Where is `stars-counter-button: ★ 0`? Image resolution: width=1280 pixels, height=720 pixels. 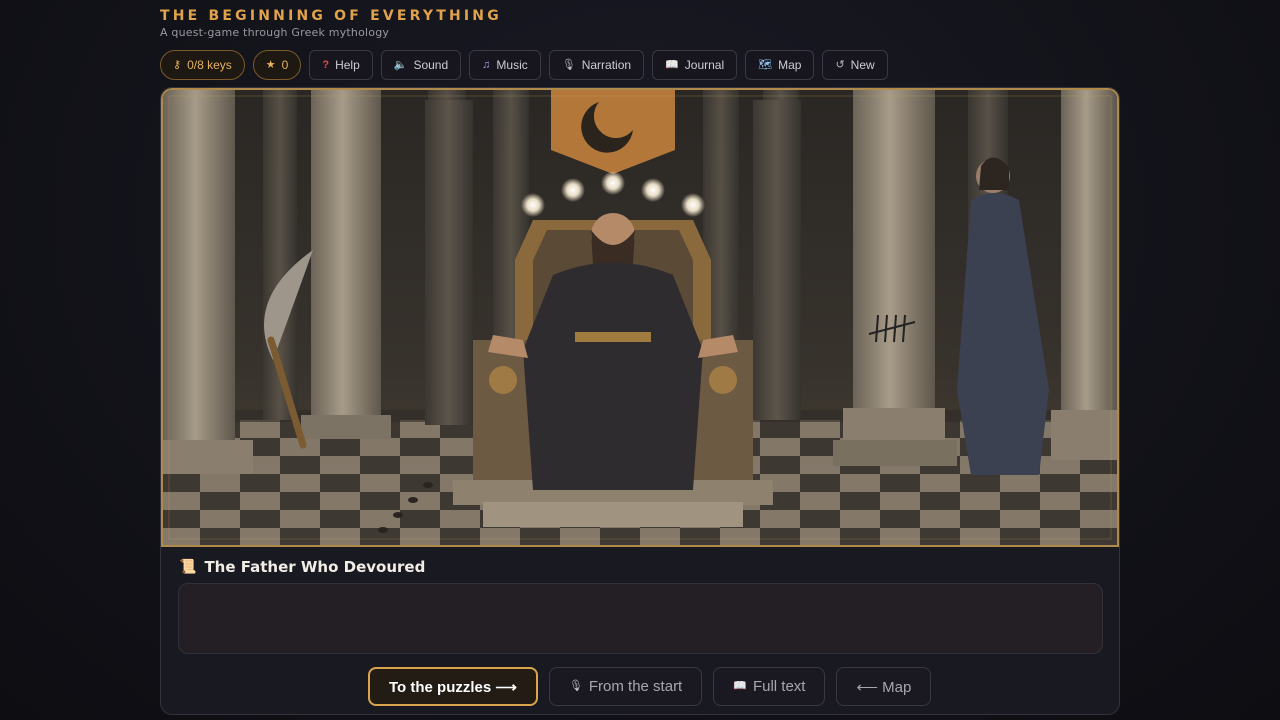
stars-counter-button: ★ 0 is located at coordinates (277, 65).